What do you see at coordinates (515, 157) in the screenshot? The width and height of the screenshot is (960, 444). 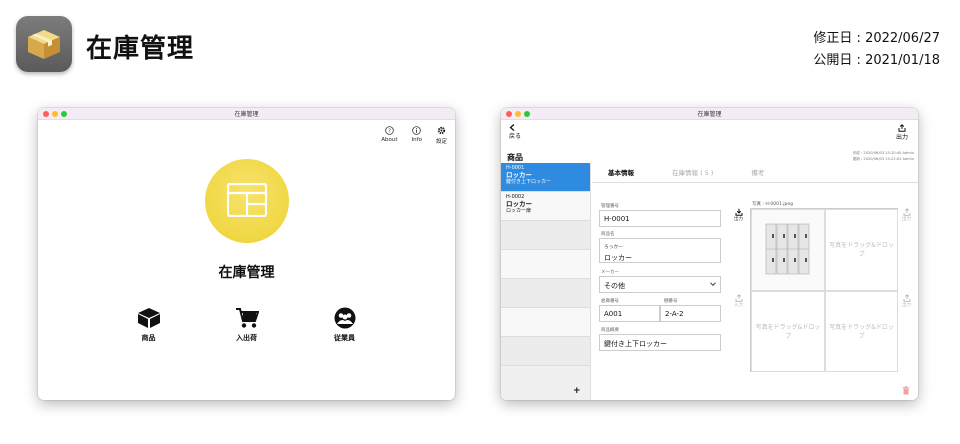 I see `list-title: 商品` at bounding box center [515, 157].